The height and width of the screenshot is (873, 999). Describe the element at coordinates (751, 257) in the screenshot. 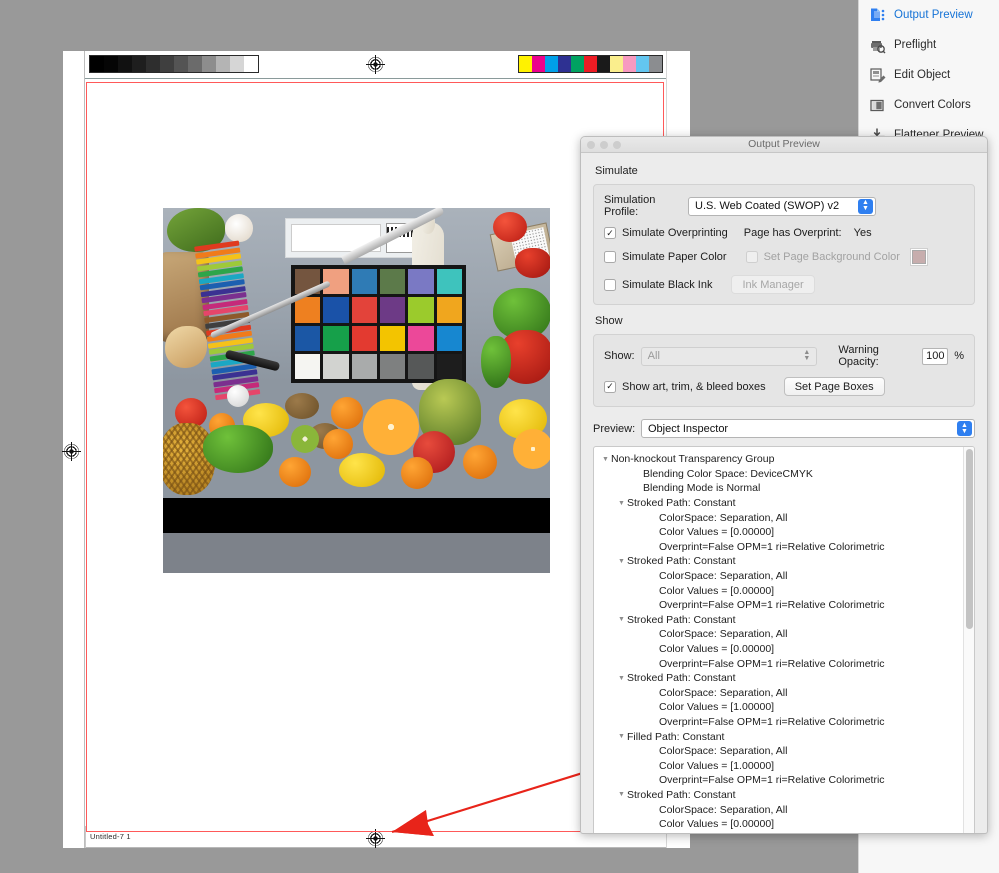

I see `set-page-background-color-checkbox: ✓` at that location.